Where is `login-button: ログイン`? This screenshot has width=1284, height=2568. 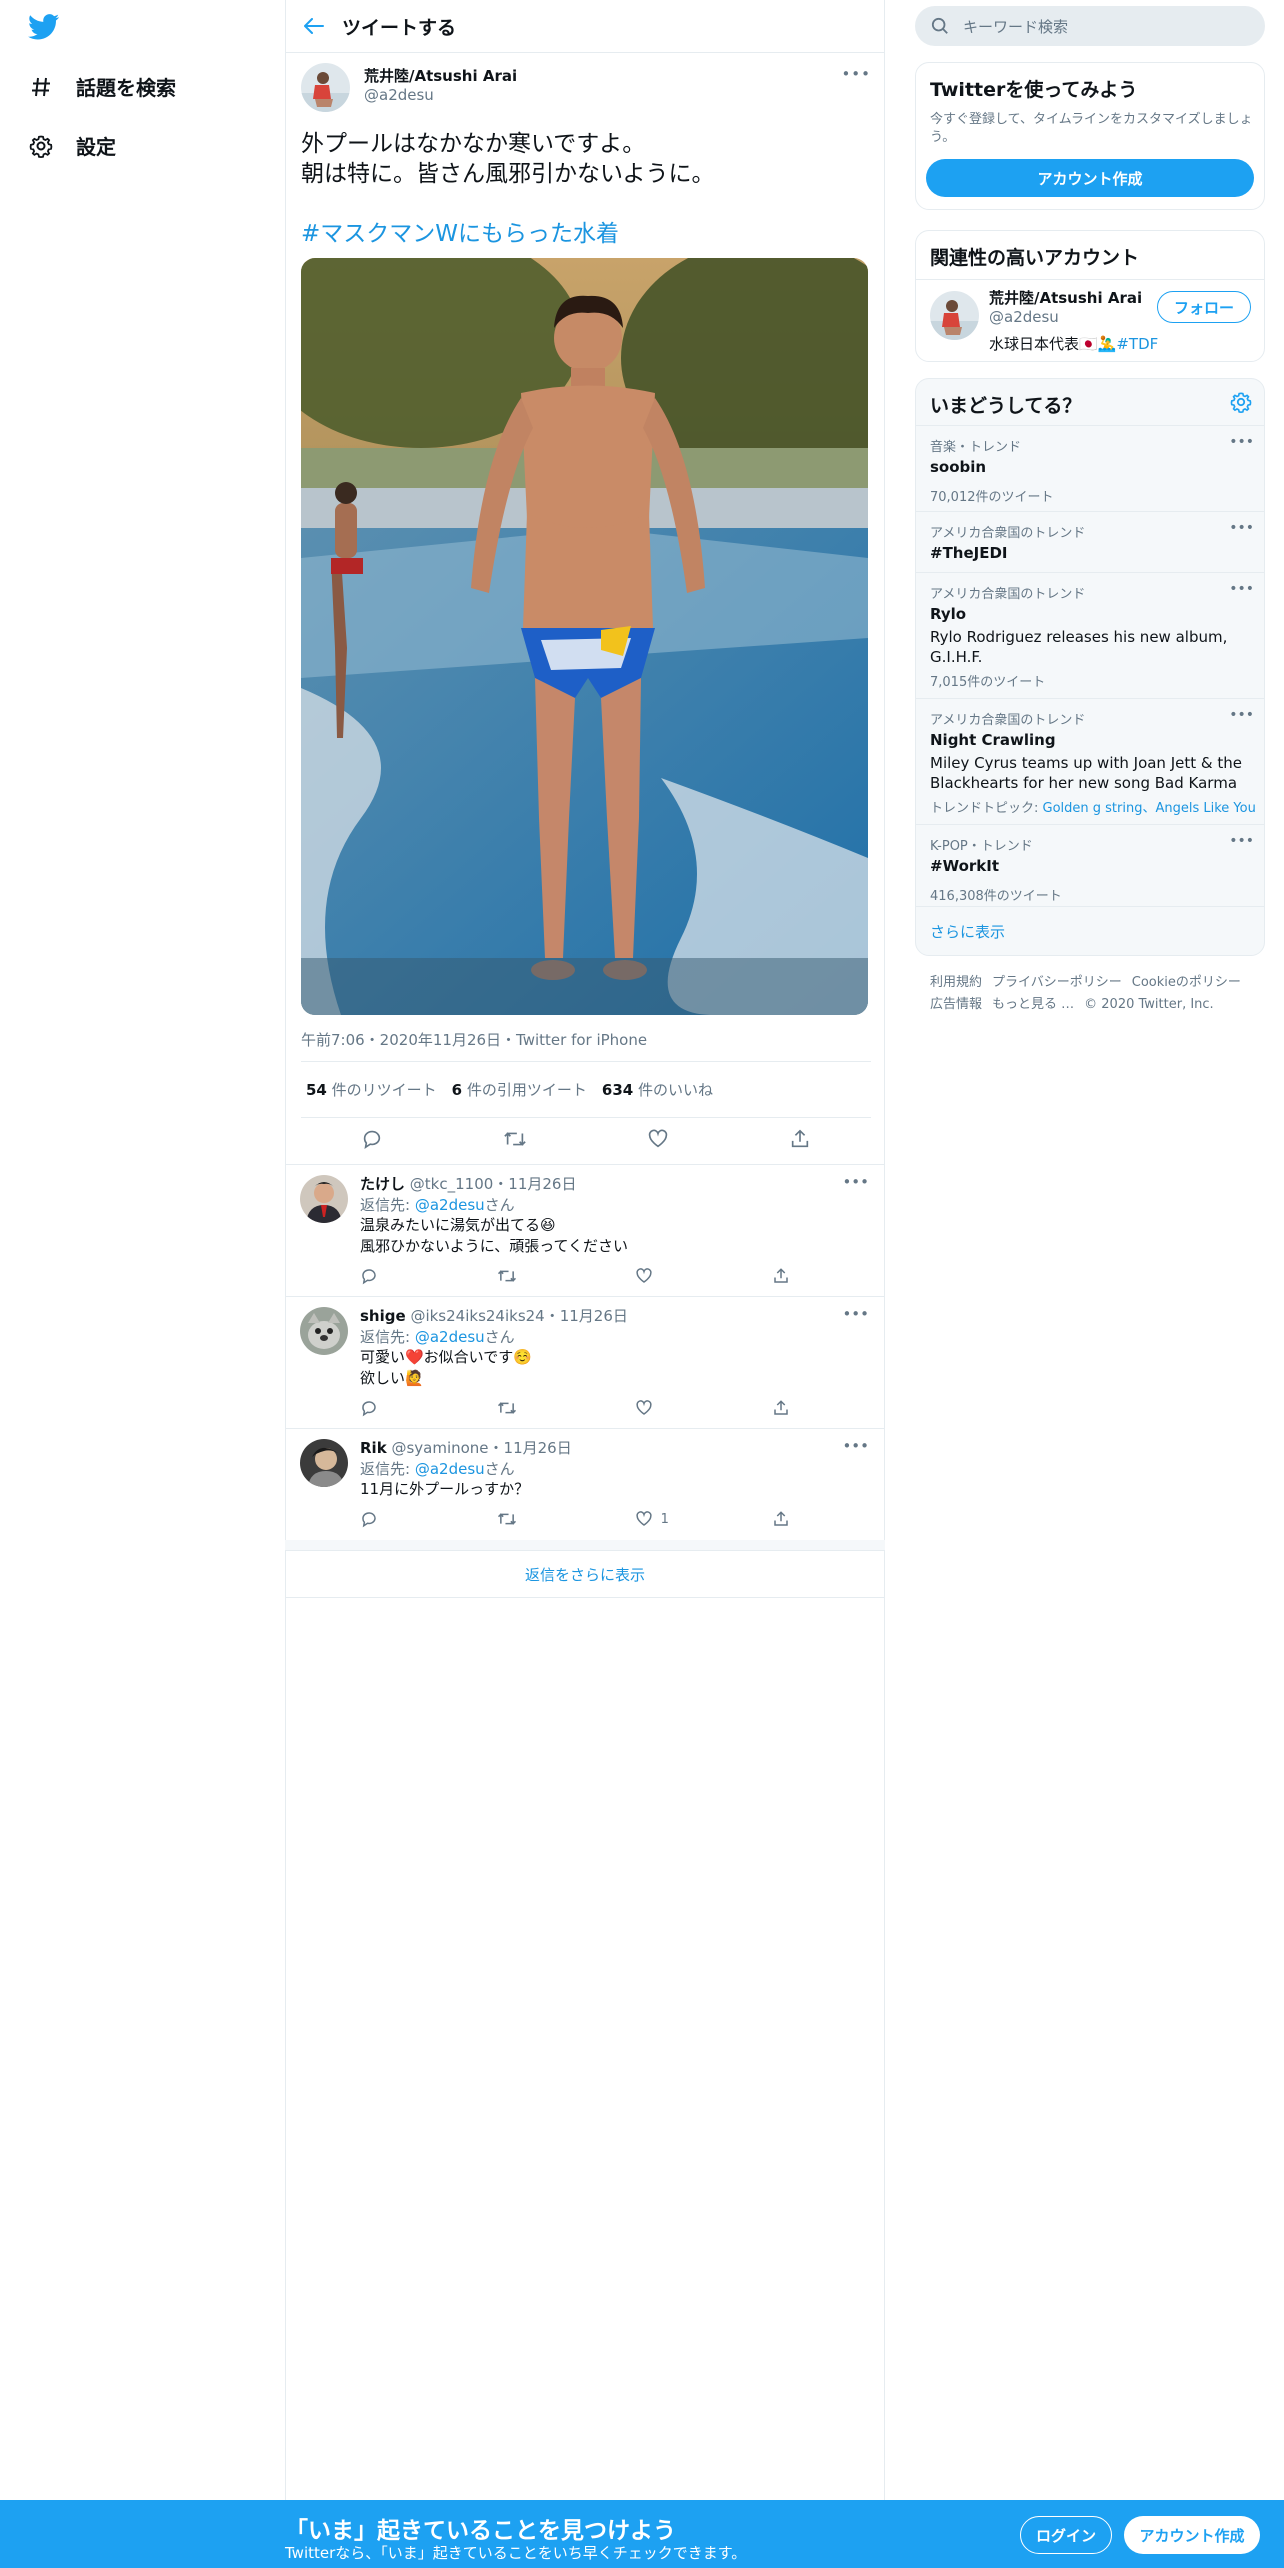 login-button: ログイン is located at coordinates (1066, 2535).